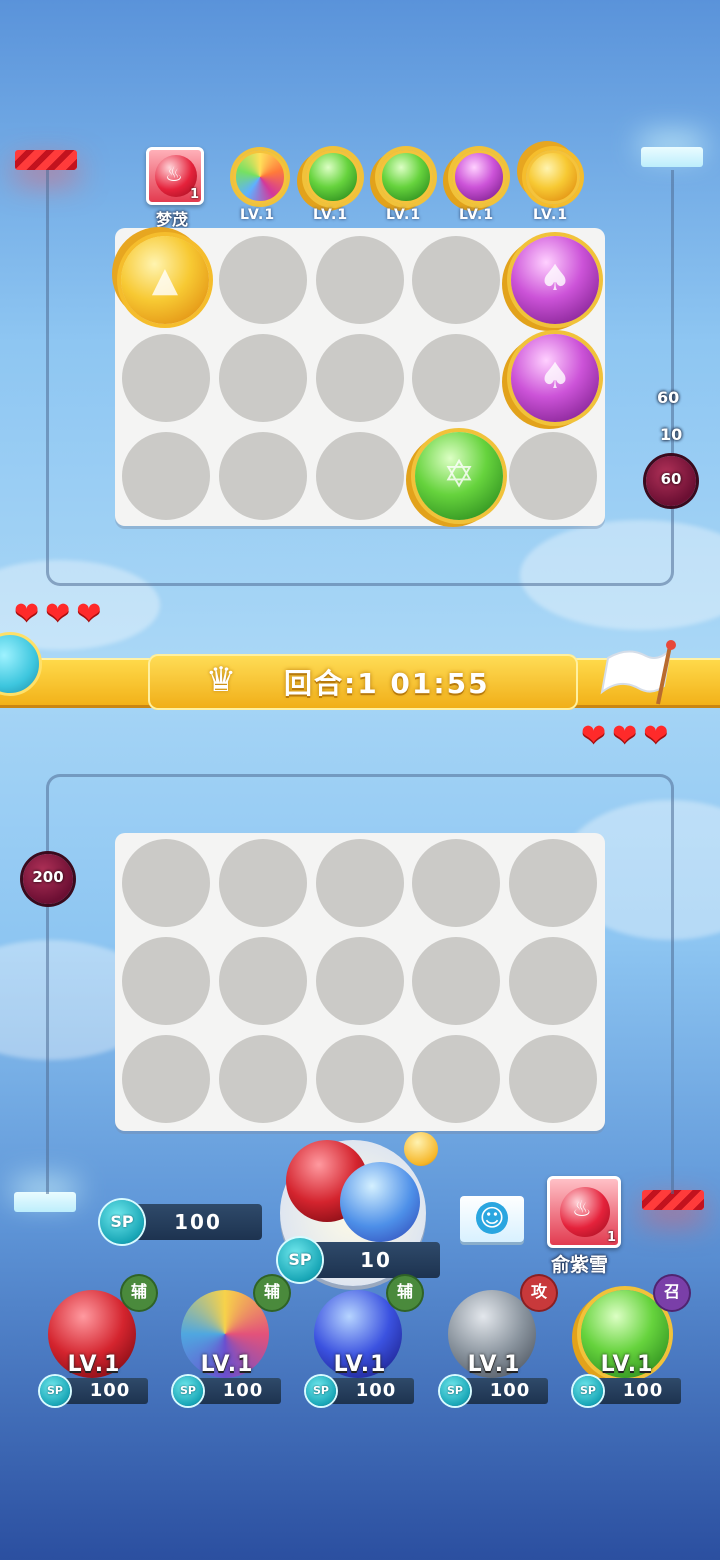 This screenshot has width=720, height=1560. I want to click on round-timer: 回合:1 01:55, so click(387, 683).